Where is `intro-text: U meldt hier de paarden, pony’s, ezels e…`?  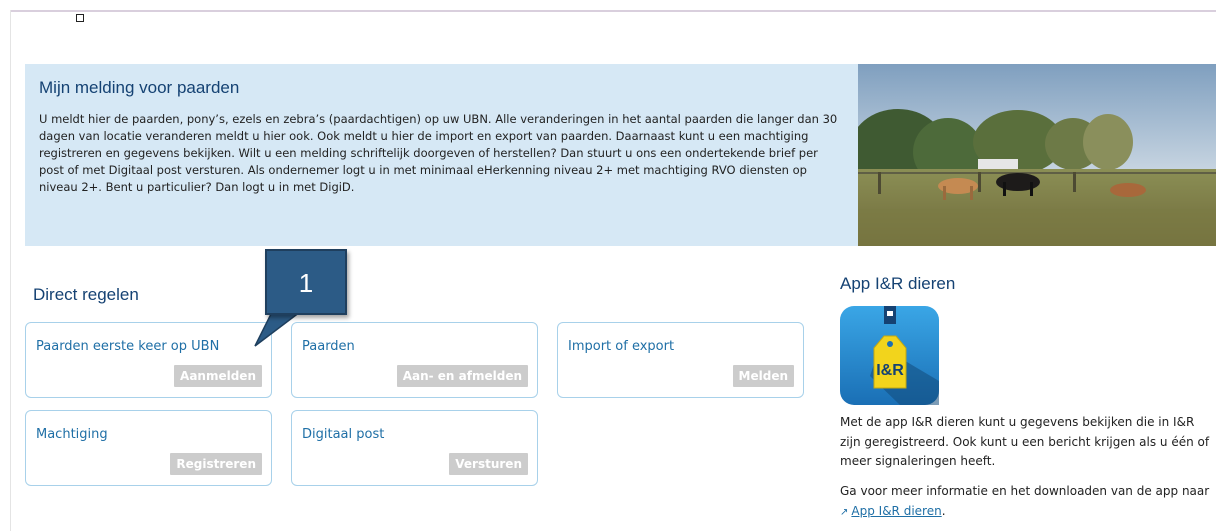
intro-text: U meldt hier de paarden, pony’s, ezels e… is located at coordinates (438, 153).